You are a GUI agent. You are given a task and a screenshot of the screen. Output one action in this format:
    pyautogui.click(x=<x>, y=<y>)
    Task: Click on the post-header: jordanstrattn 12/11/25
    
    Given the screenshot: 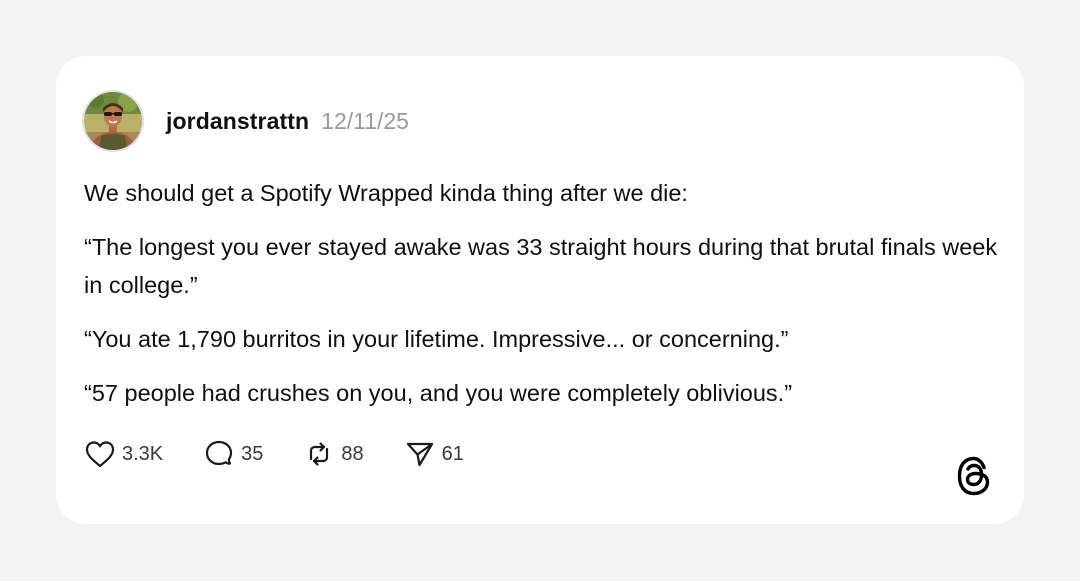 What is the action you would take?
    pyautogui.click(x=245, y=121)
    